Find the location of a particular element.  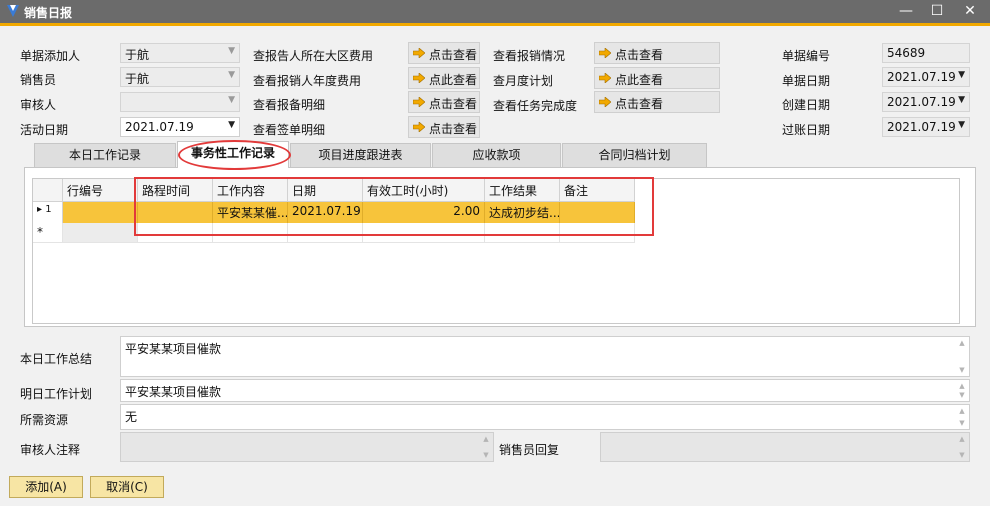

resources-label: 所需资源 is located at coordinates (44, 420).